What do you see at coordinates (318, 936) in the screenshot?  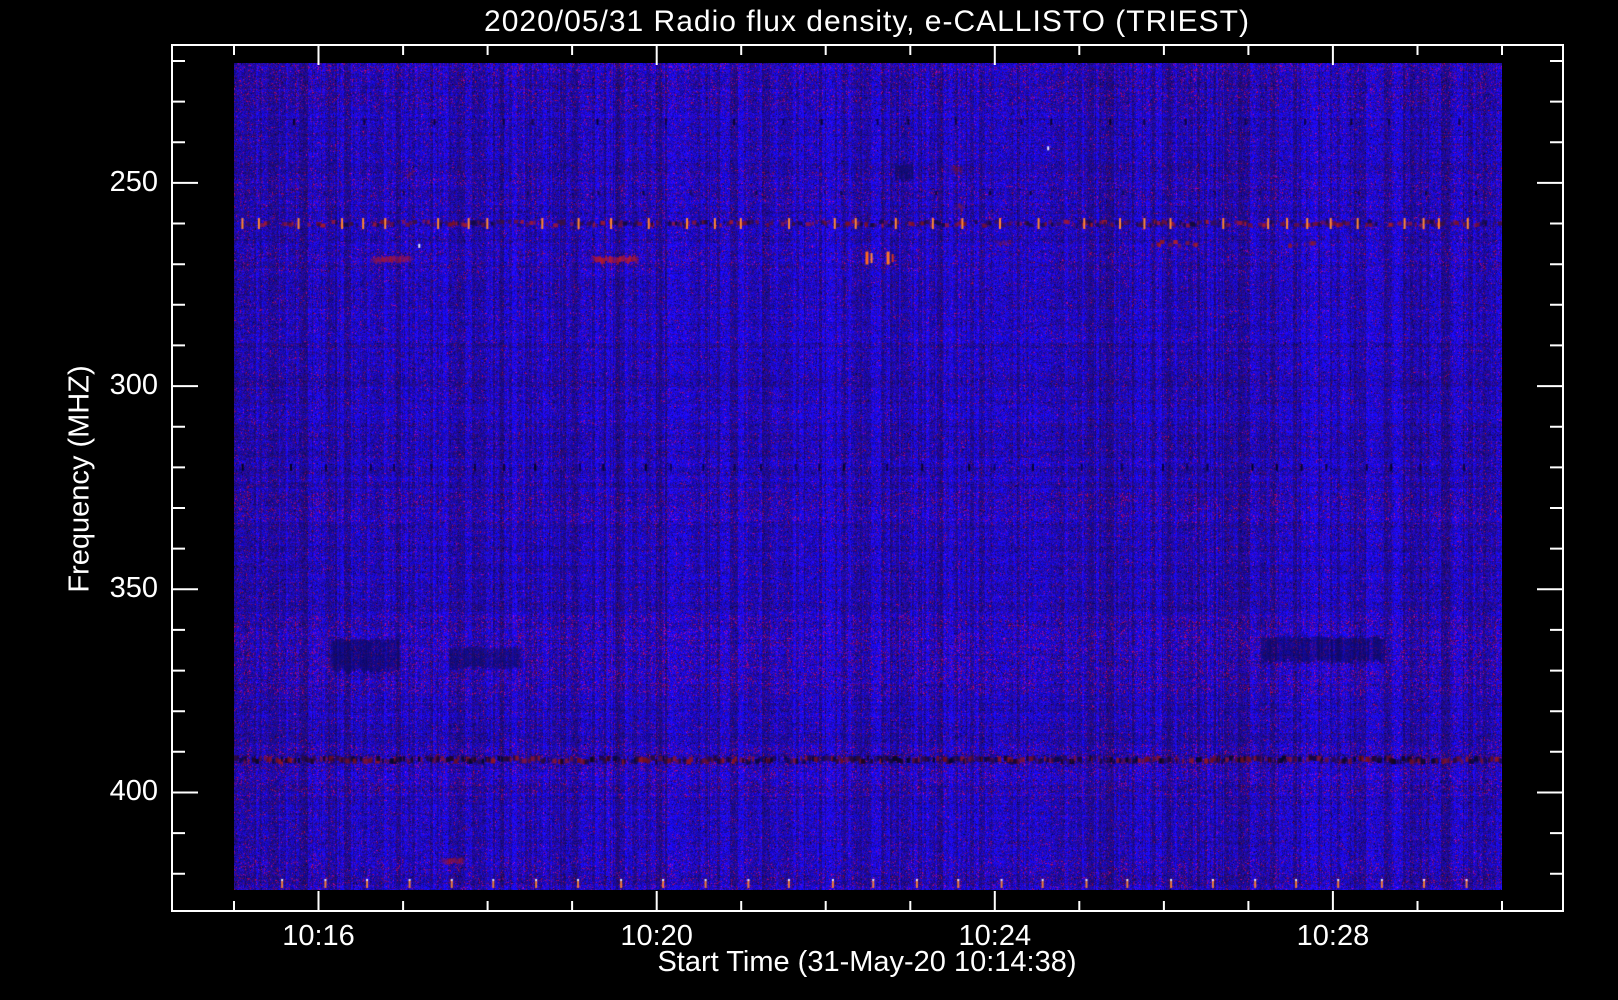 I see `x-tick-label: 10:16` at bounding box center [318, 936].